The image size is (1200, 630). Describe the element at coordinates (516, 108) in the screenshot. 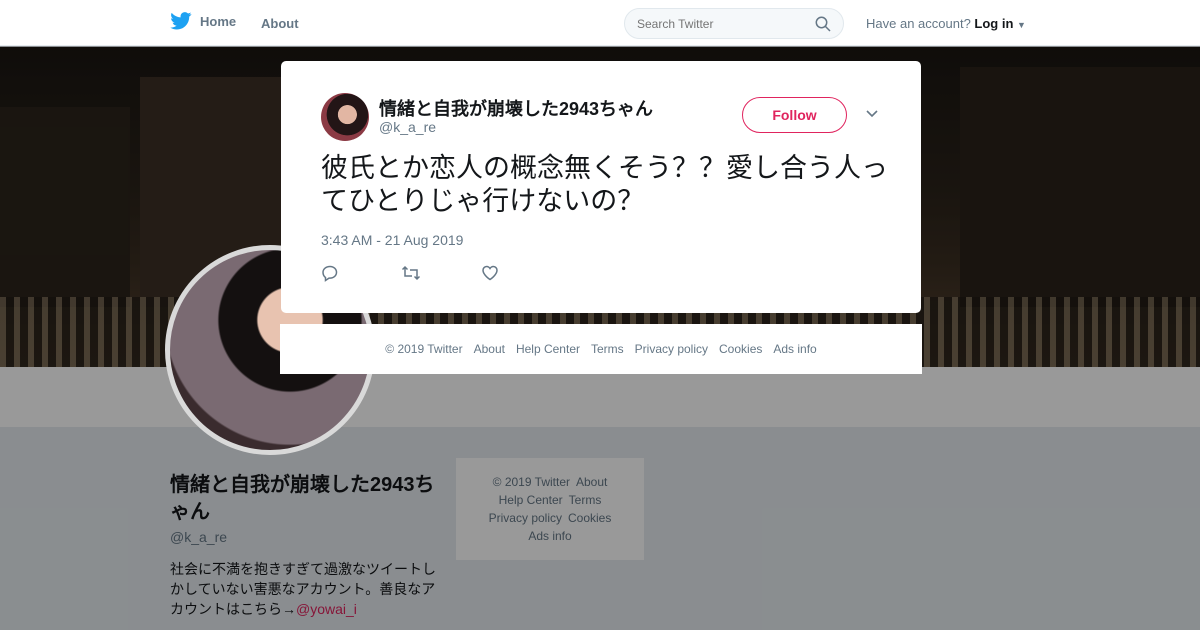

I see `tweet-author-name: 情緒と自我が崩壊した2943ちゃん` at that location.